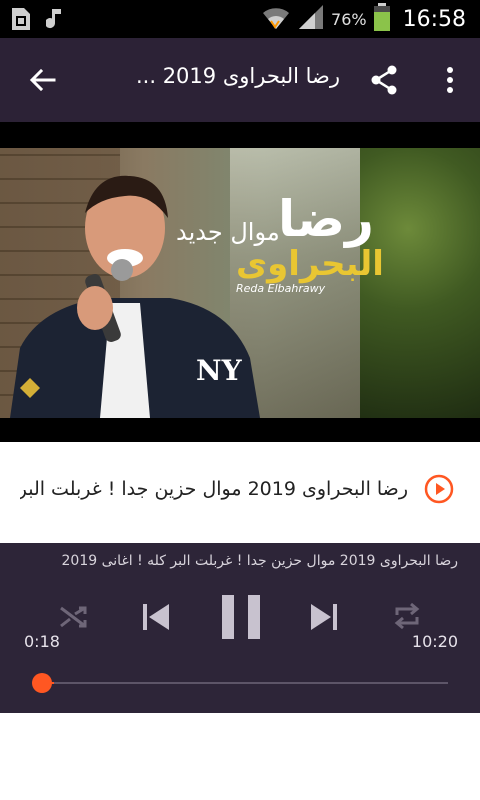 This screenshot has height=800, width=480. What do you see at coordinates (21, 21) in the screenshot?
I see `sim-icon` at bounding box center [21, 21].